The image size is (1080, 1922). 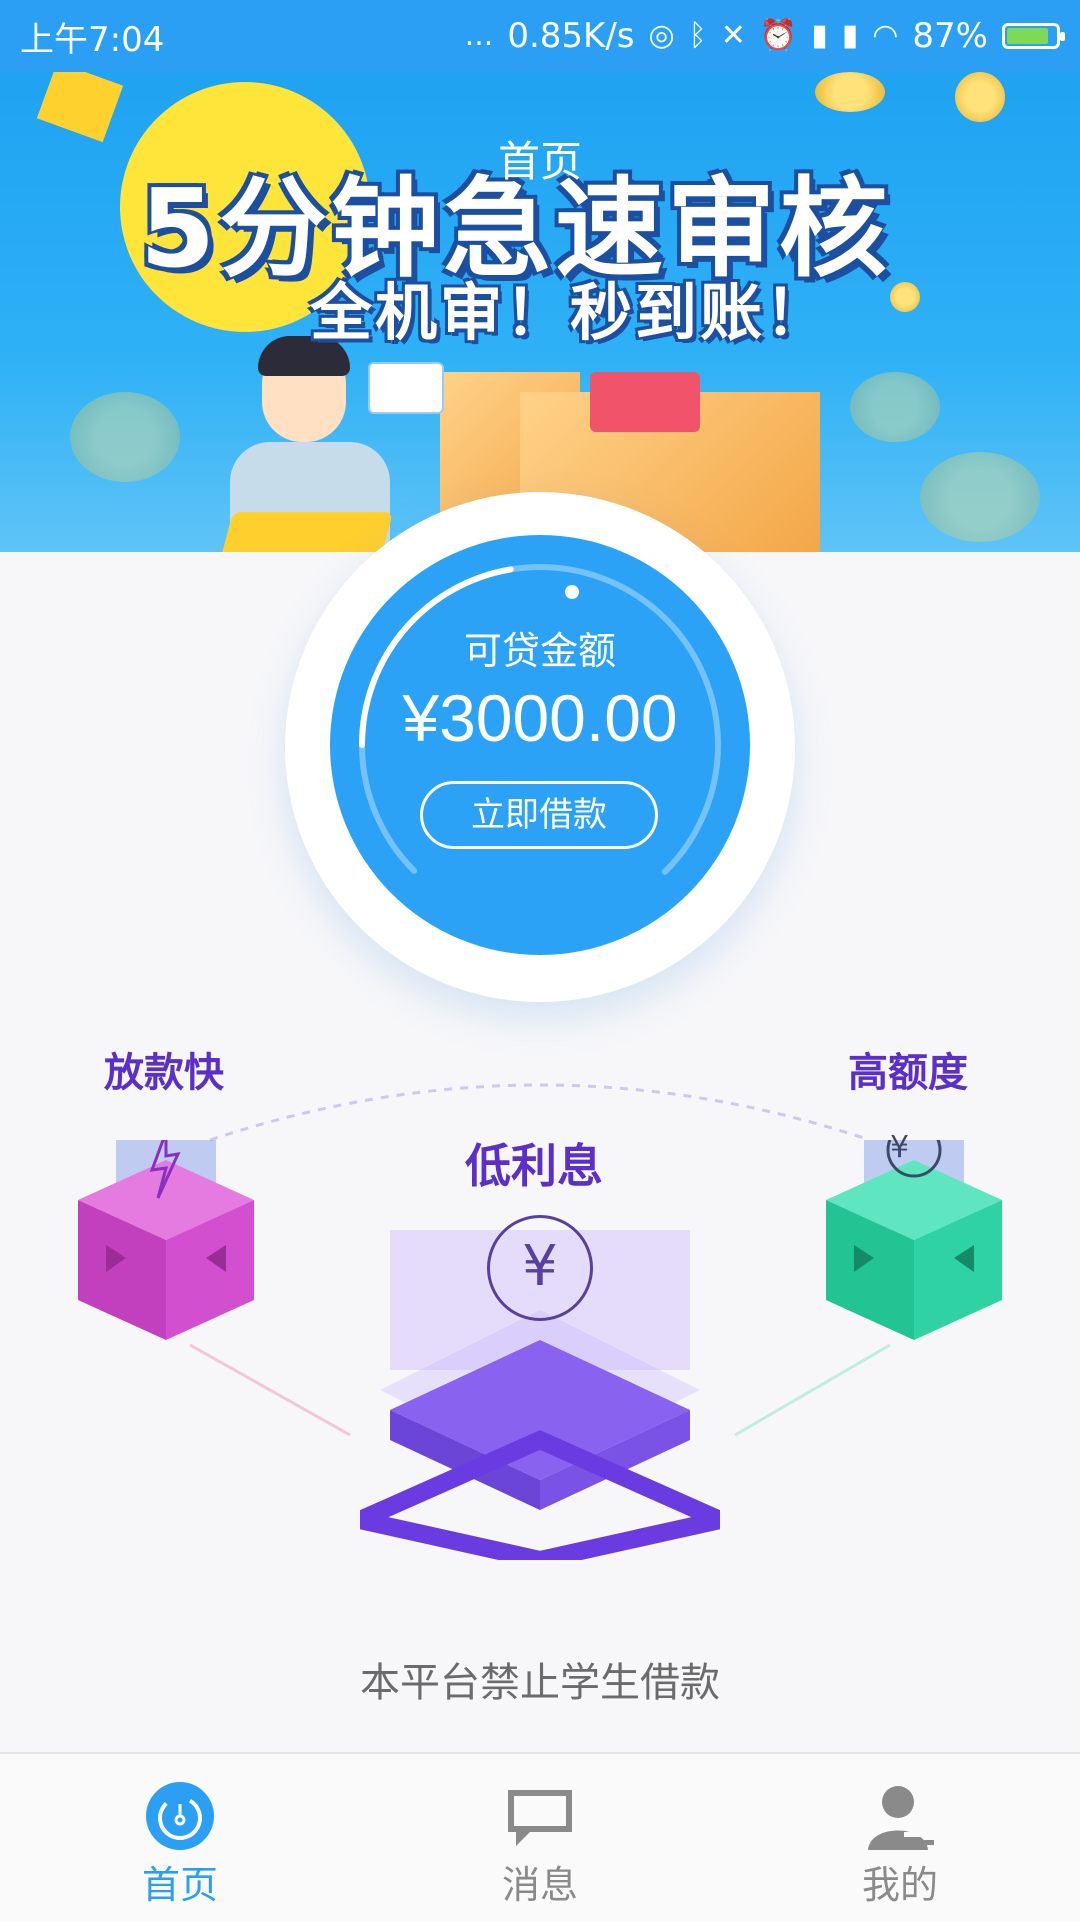 I want to click on loan-amount-label: 可贷金额, so click(x=539, y=651).